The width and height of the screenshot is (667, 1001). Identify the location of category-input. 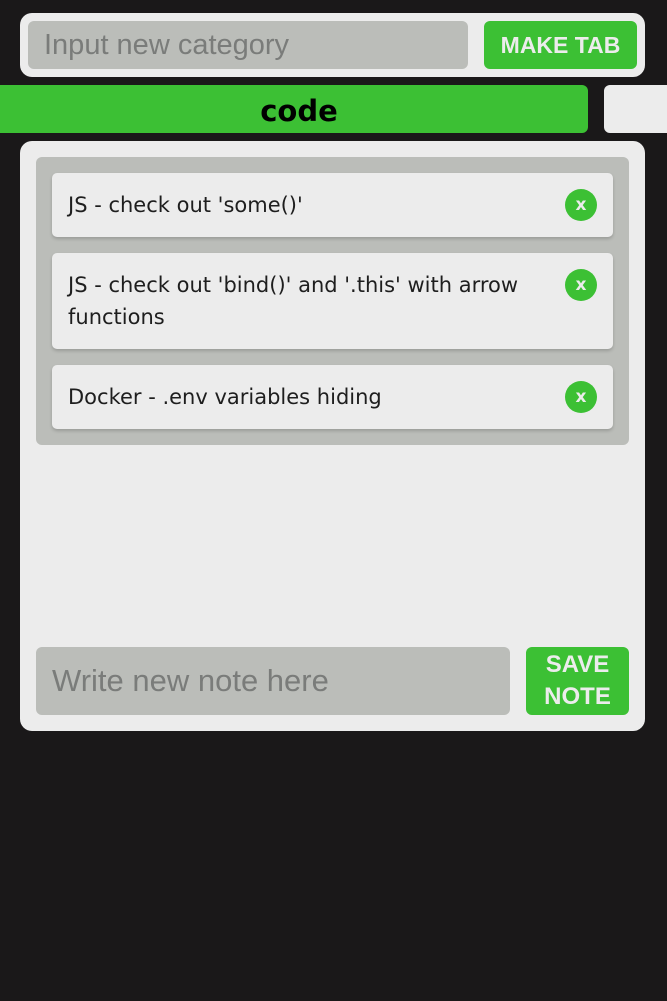
(248, 45).